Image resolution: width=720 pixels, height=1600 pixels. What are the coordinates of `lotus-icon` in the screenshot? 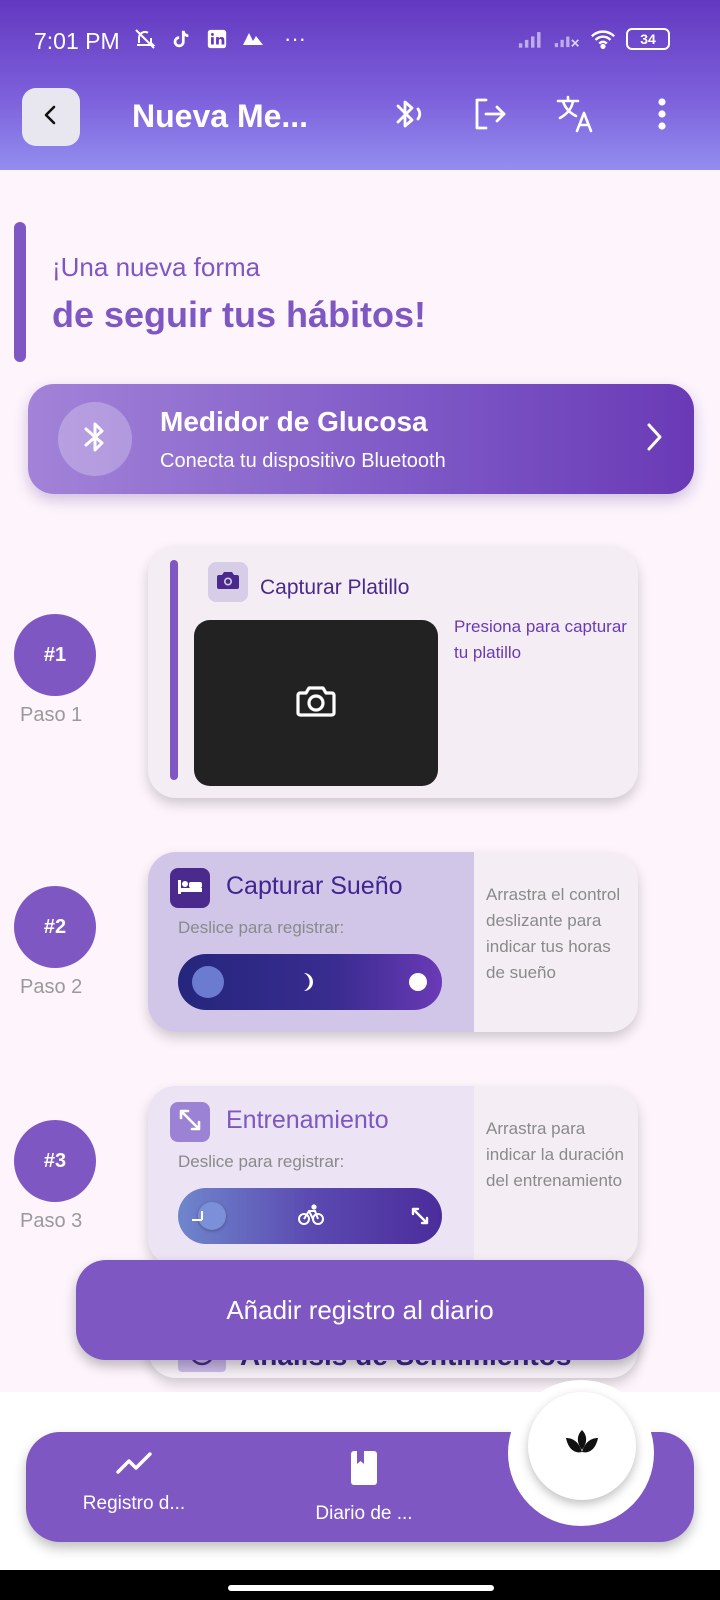 It's located at (582, 1446).